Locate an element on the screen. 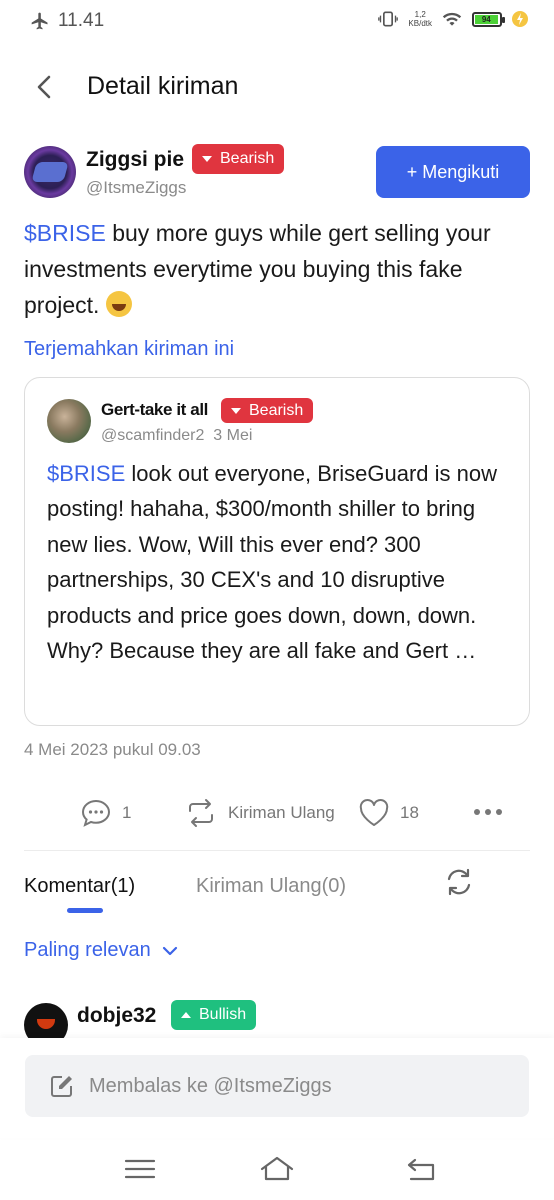 This screenshot has height=1200, width=554. post-date: 4 Mei 2023 pukul 09.03 is located at coordinates (112, 749).